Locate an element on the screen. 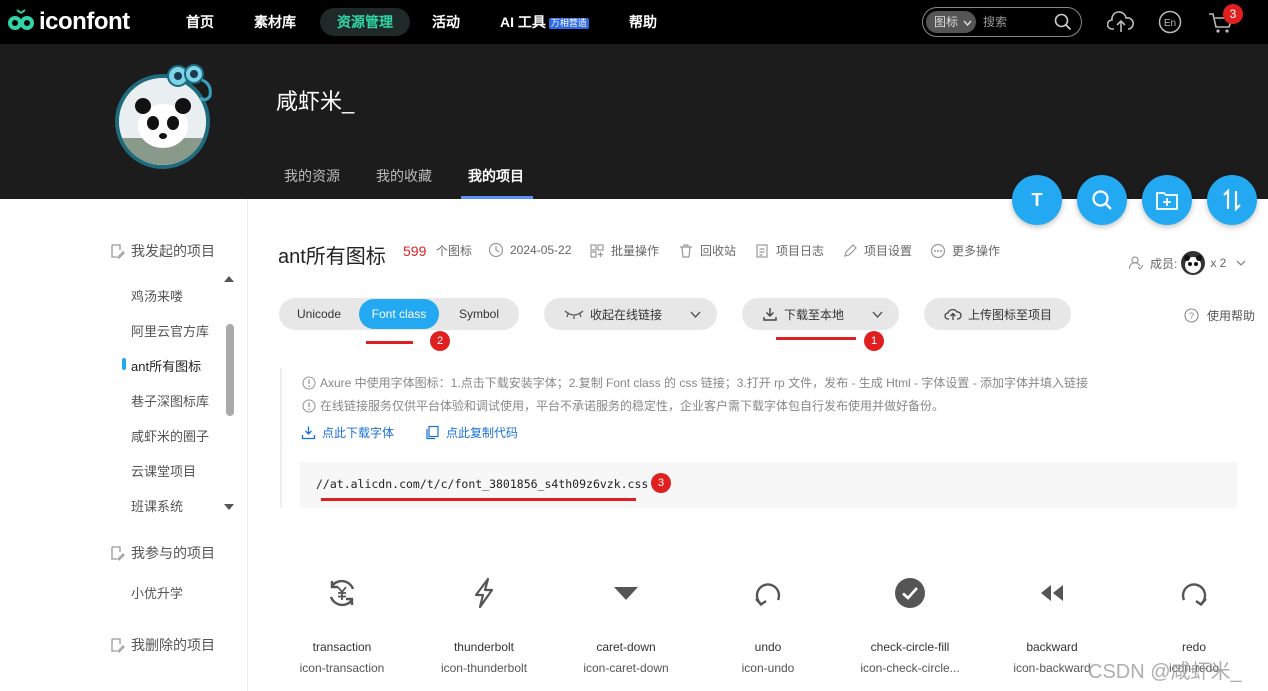 The width and height of the screenshot is (1268, 691). sidebar-joined-projects-header: 我参与的项目 is located at coordinates (162, 553).